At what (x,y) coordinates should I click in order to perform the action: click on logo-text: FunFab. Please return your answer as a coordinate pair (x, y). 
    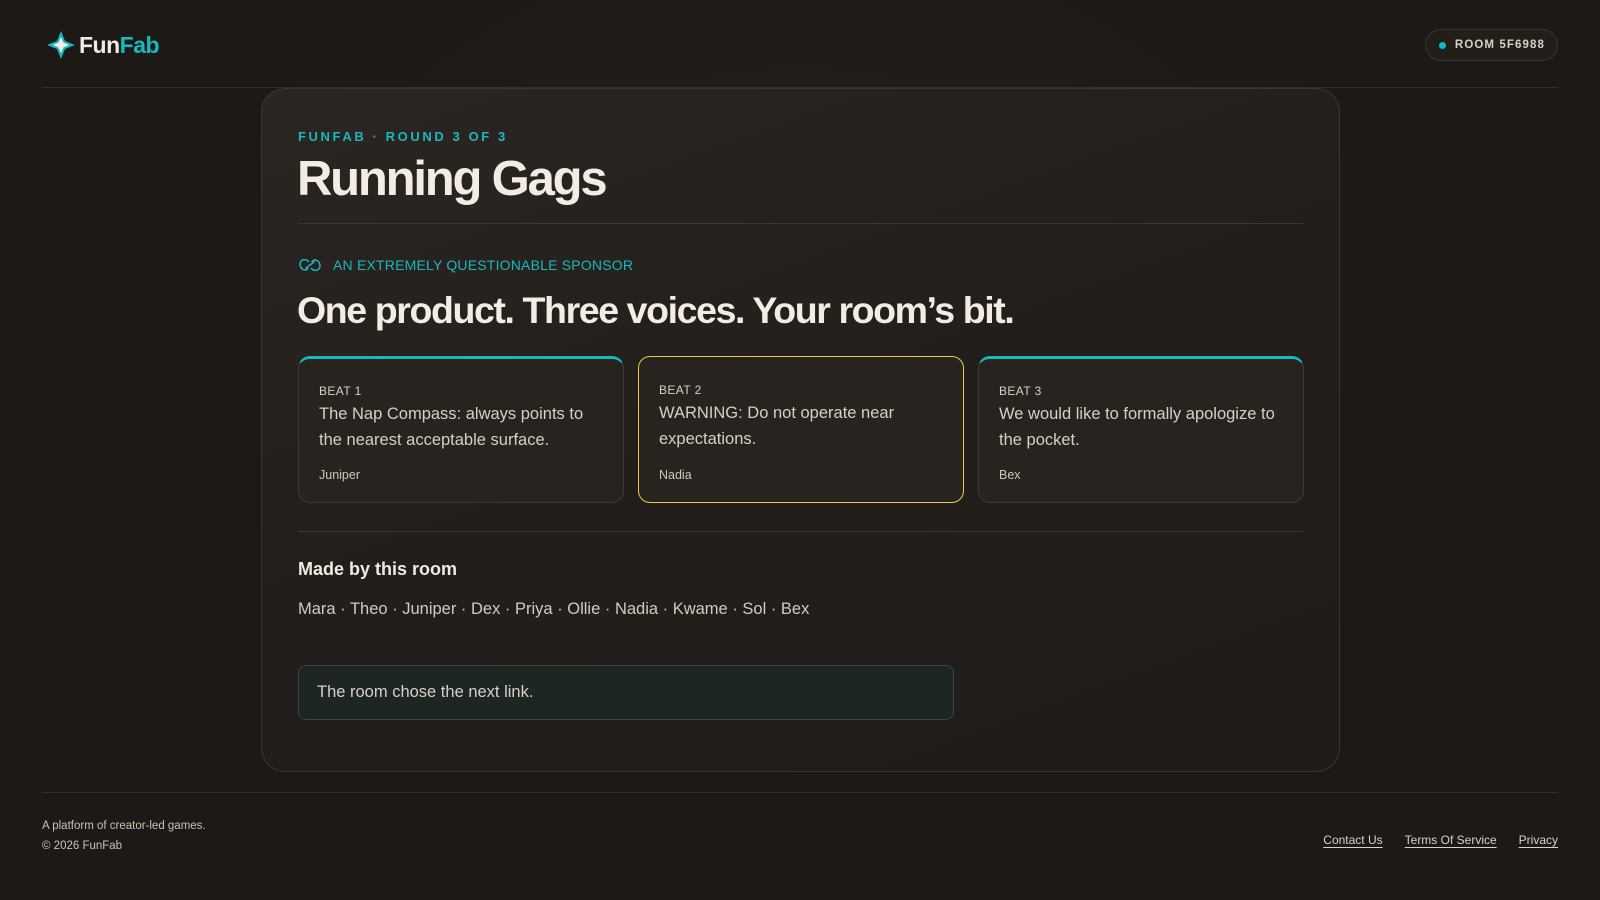
    Looking at the image, I should click on (119, 45).